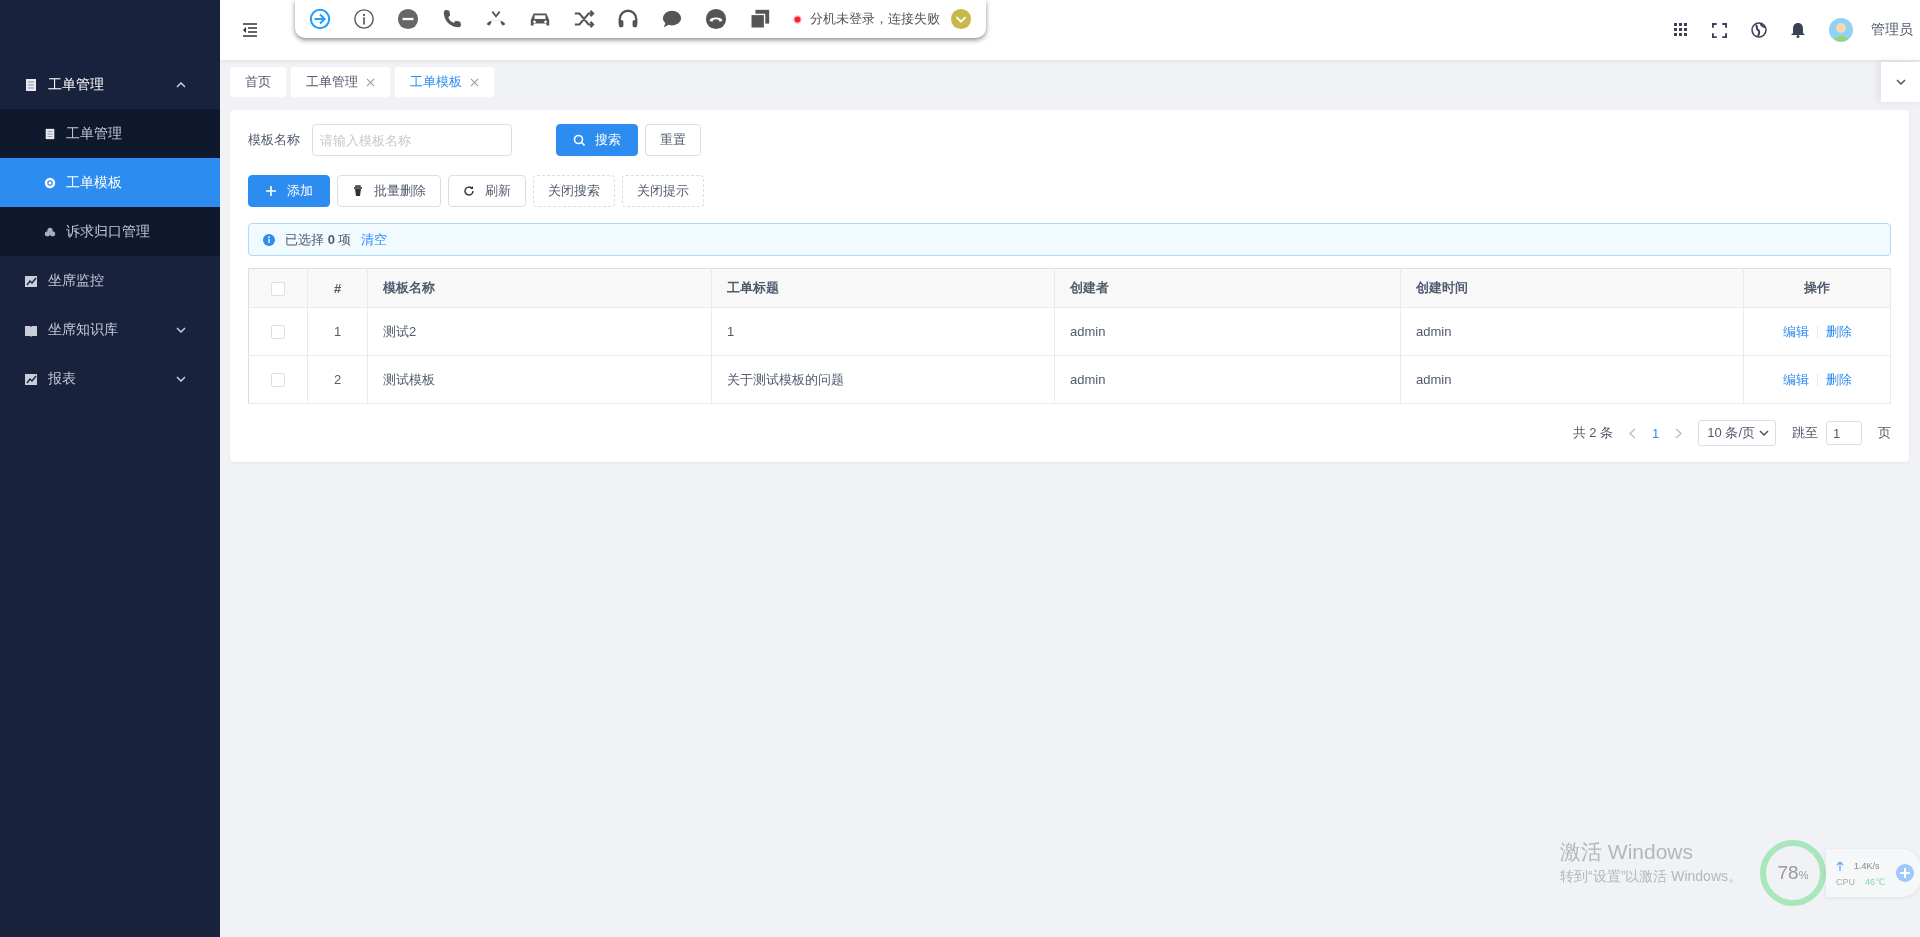 This screenshot has height=937, width=1920. What do you see at coordinates (1875, 882) in the screenshot?
I see `cpu-temperature: 46℃` at bounding box center [1875, 882].